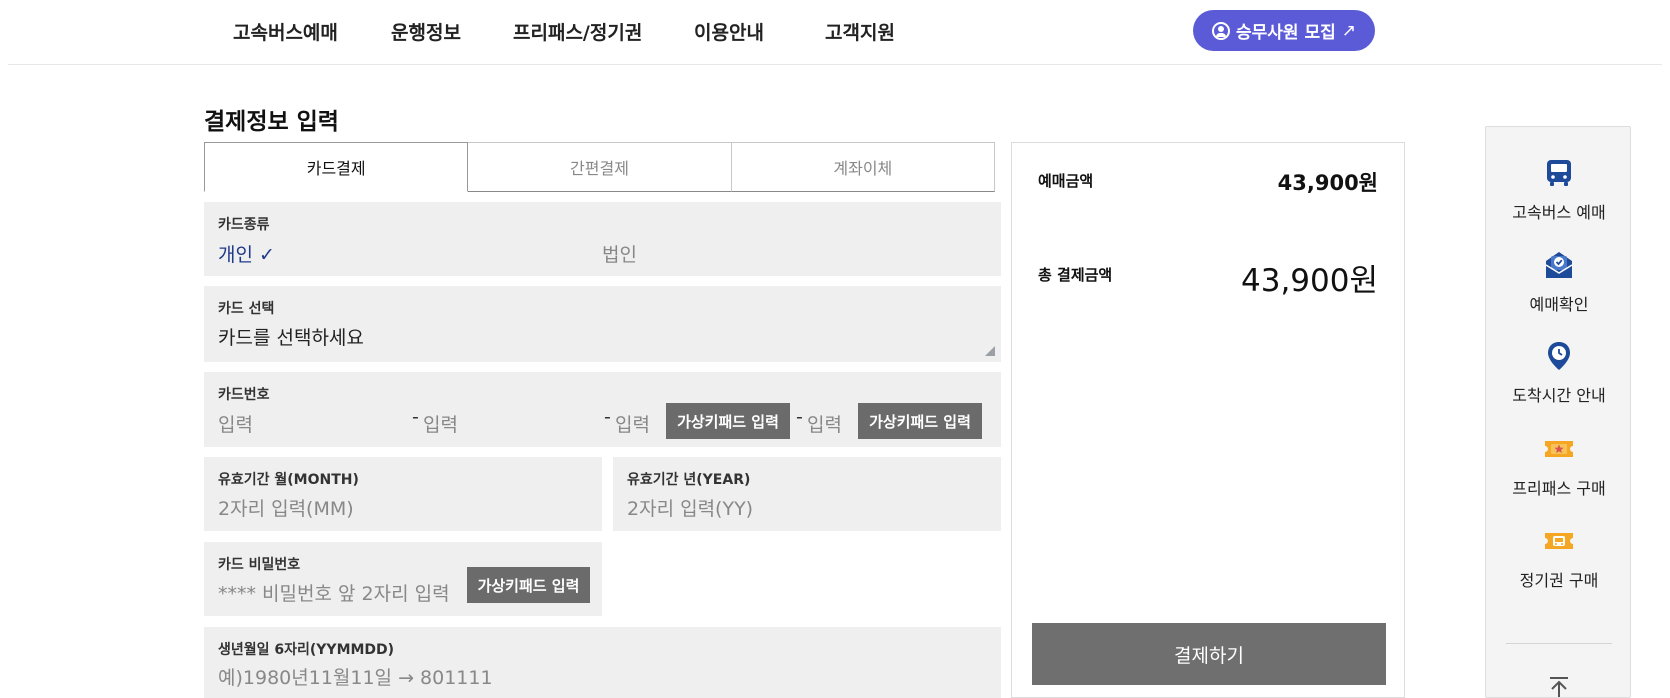 This screenshot has height=698, width=1670. What do you see at coordinates (244, 225) in the screenshot?
I see `card-type-label: 카드종류` at bounding box center [244, 225].